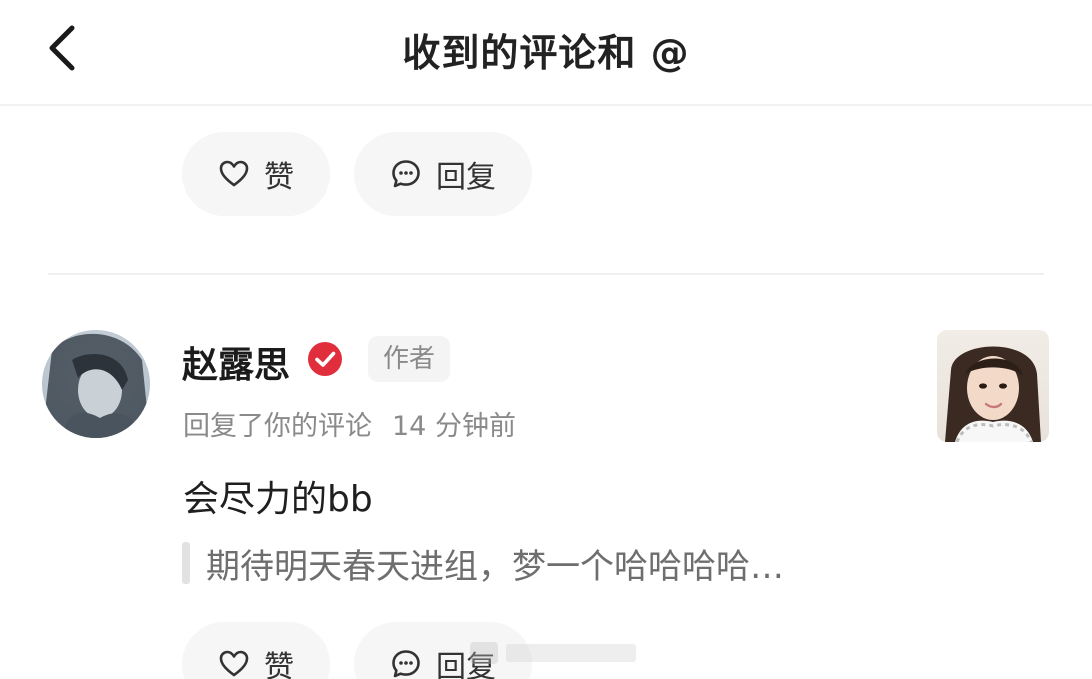 This screenshot has width=1092, height=679. What do you see at coordinates (236, 362) in the screenshot?
I see `username: 赵露思` at bounding box center [236, 362].